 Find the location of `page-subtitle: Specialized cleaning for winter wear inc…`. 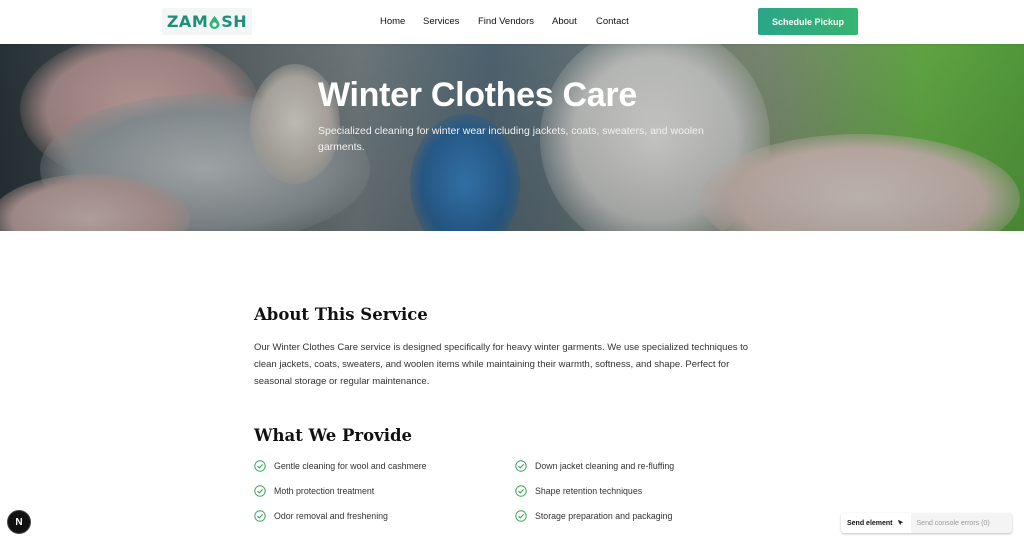

page-subtitle: Specialized cleaning for winter wear inc… is located at coordinates (511, 139).